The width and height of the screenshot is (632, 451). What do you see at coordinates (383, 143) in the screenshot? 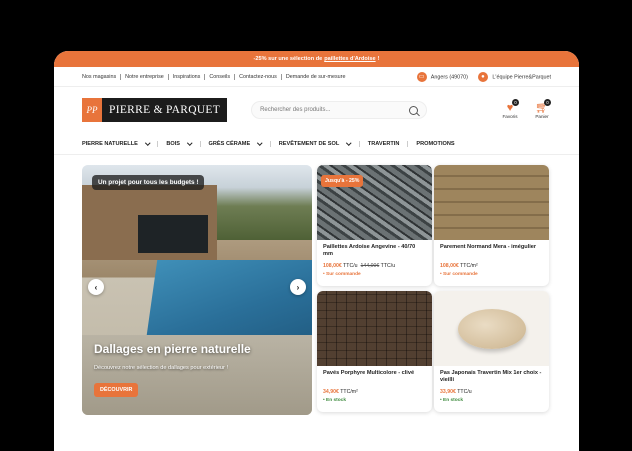
I see `nav-label: TRAVERTIN` at bounding box center [383, 143].